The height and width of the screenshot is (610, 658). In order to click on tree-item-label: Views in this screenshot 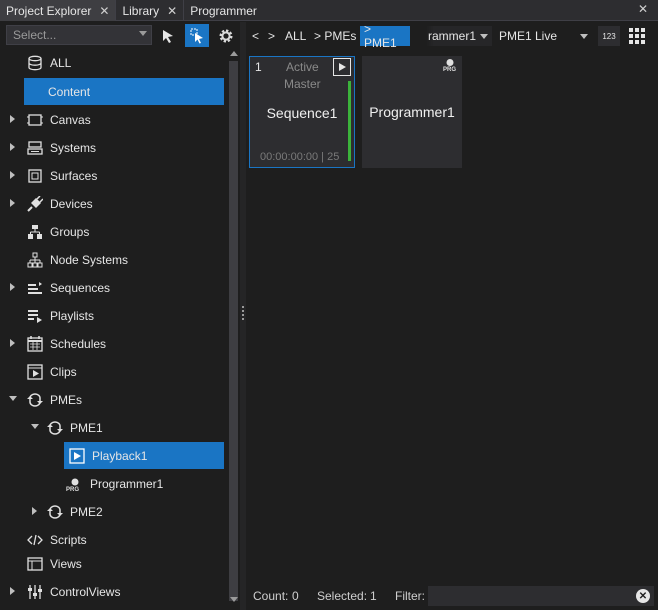, I will do `click(66, 563)`.